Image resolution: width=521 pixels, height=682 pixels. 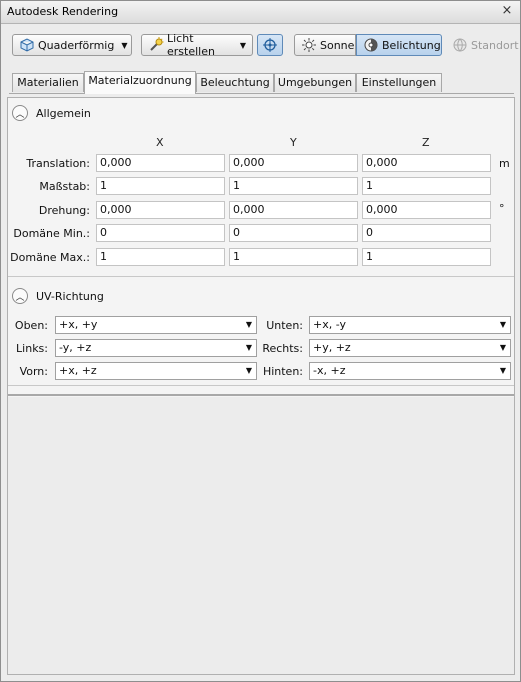 I want to click on uv-section-header: ︿ UV-Richtung, so click(x=58, y=296).